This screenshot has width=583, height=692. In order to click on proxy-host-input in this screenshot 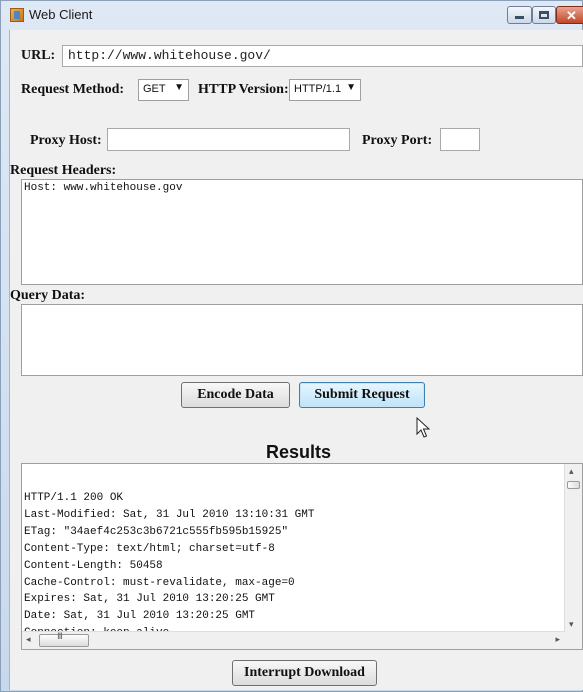, I will do `click(228, 139)`.